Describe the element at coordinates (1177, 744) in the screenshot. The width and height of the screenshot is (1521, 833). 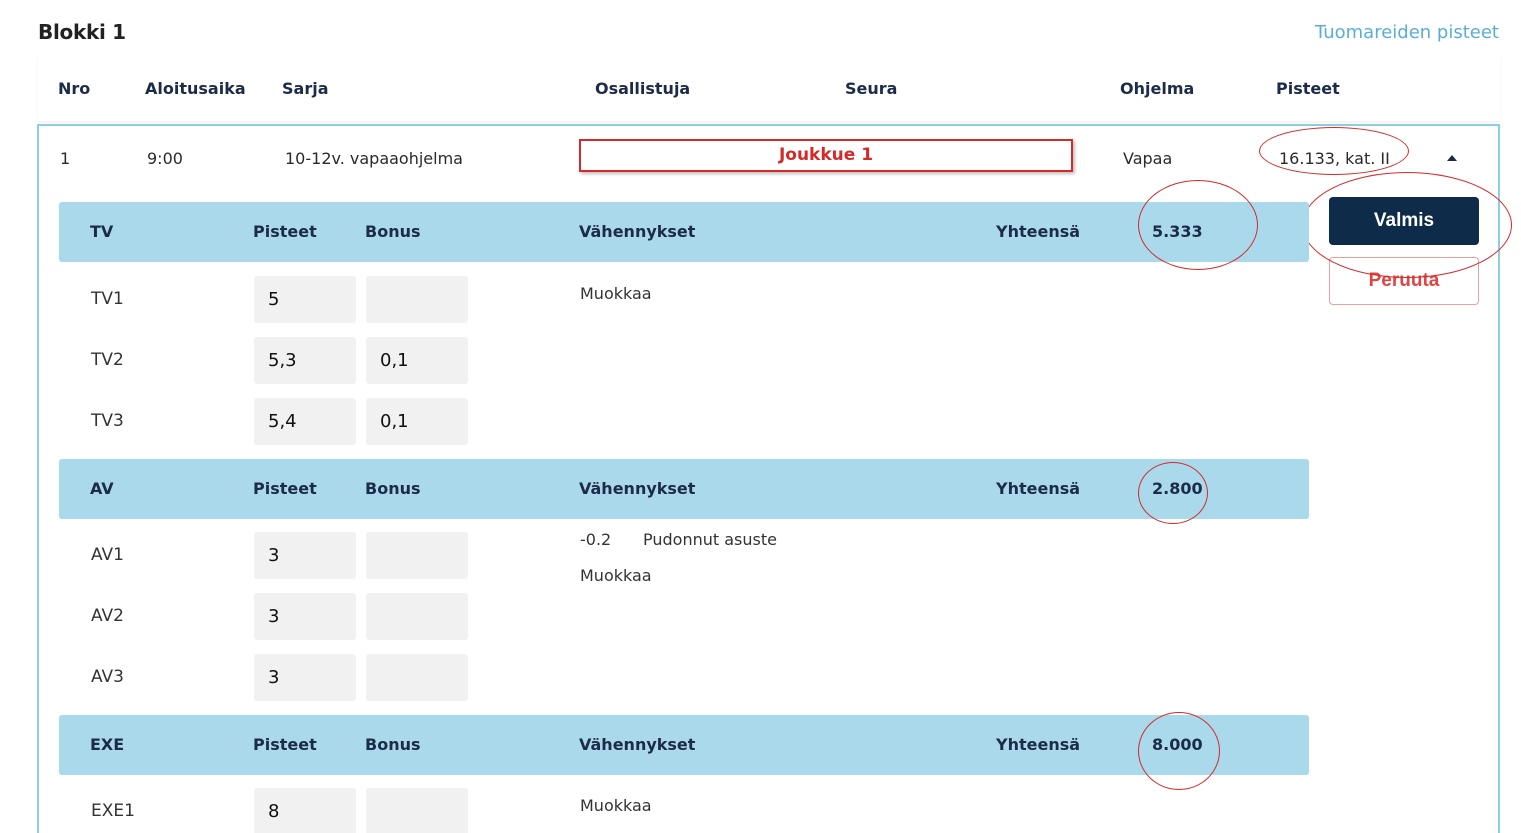
I see `section-total: 8.000` at that location.